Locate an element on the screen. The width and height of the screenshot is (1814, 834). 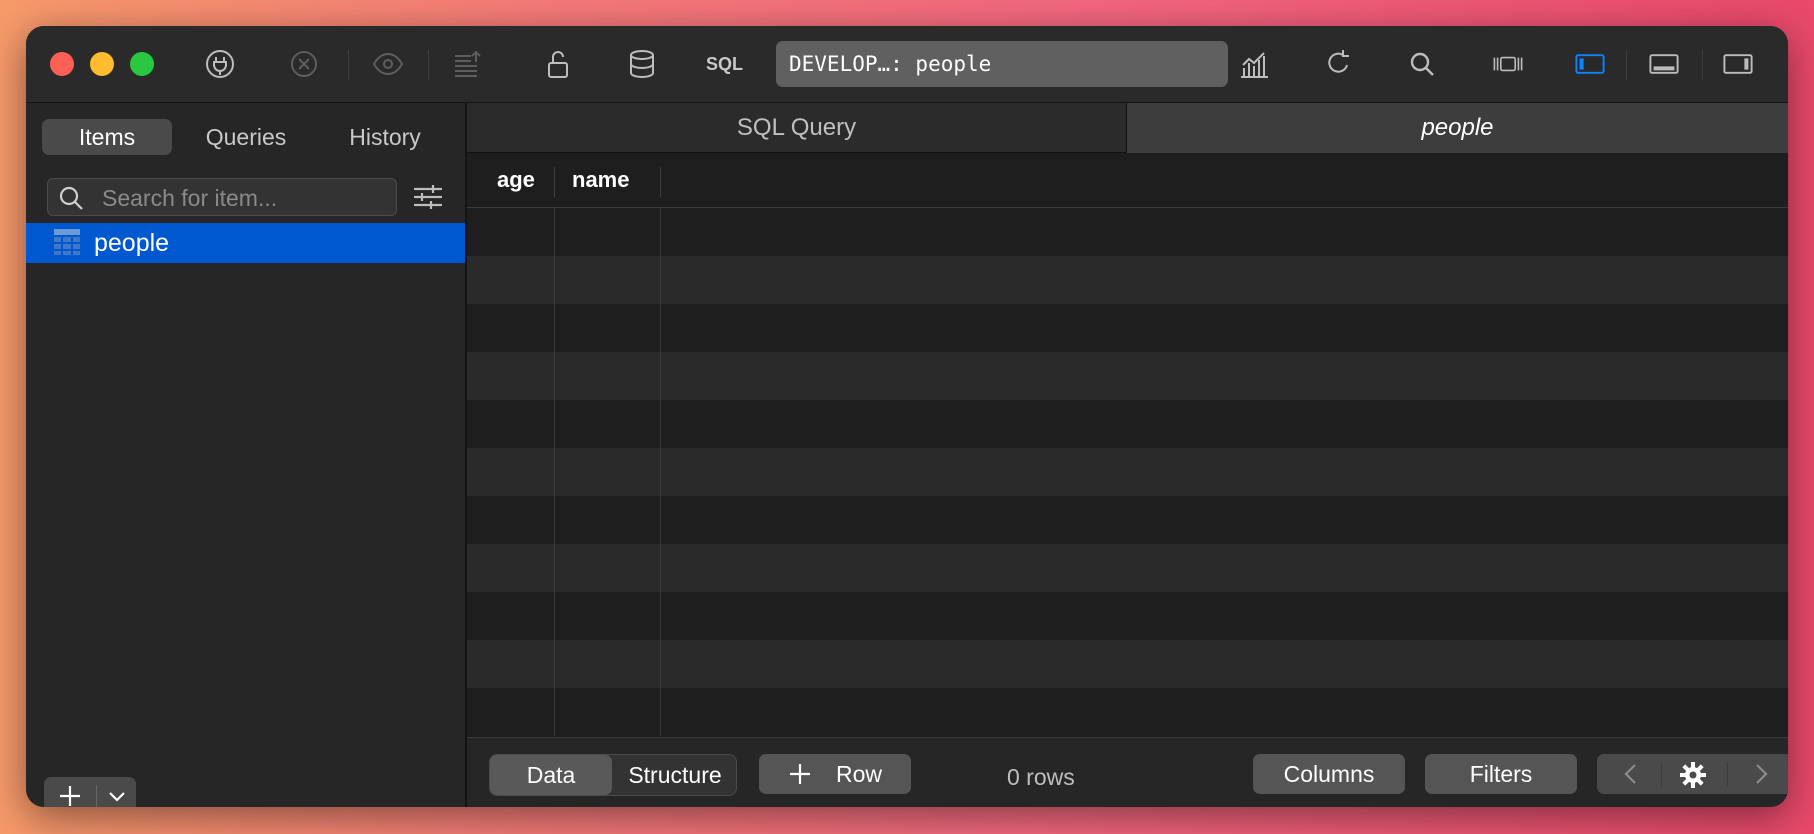
data-structure-toggle: Data Structure is located at coordinates (613, 775).